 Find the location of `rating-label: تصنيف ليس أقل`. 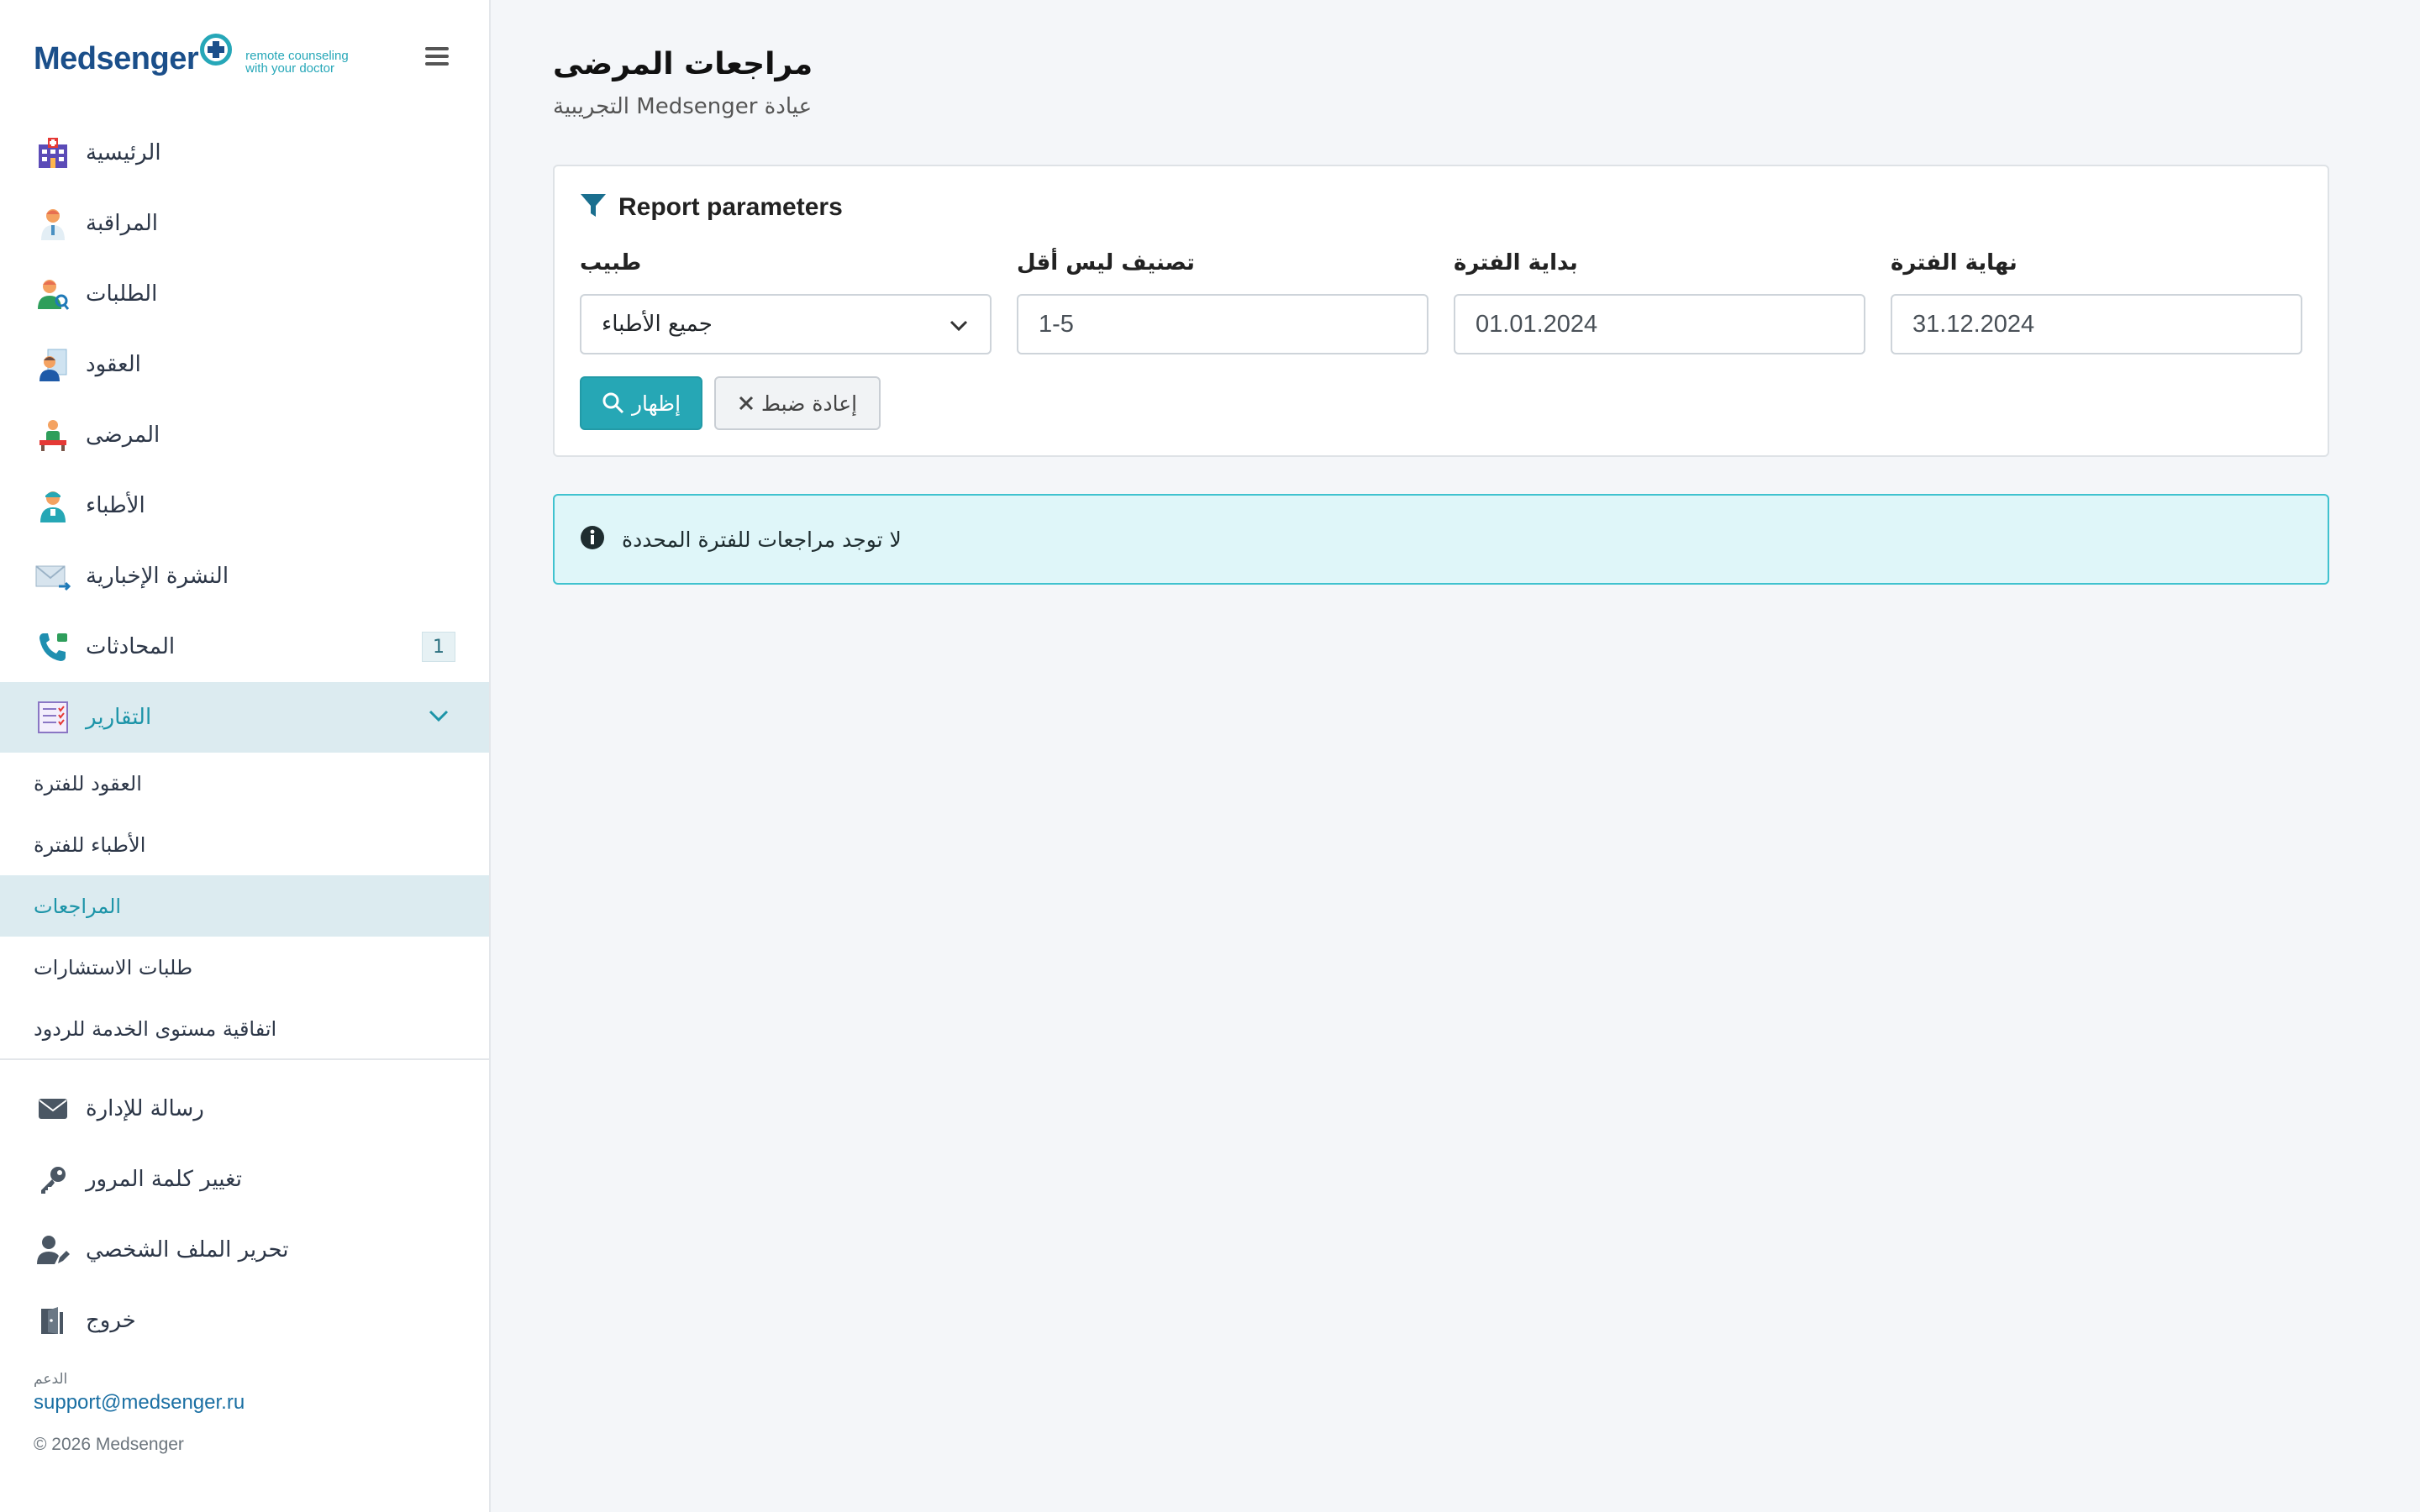

rating-label: تصنيف ليس أقل is located at coordinates (1106, 263).